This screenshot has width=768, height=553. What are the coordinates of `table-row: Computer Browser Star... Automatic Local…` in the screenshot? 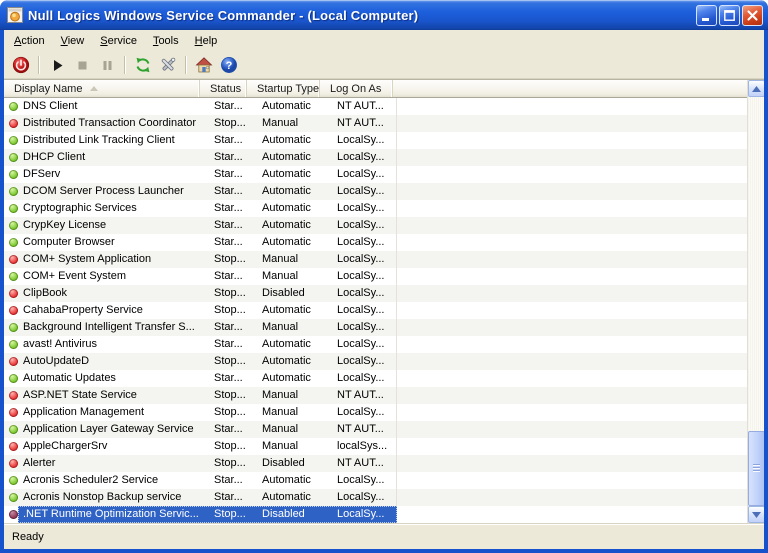 It's located at (375, 242).